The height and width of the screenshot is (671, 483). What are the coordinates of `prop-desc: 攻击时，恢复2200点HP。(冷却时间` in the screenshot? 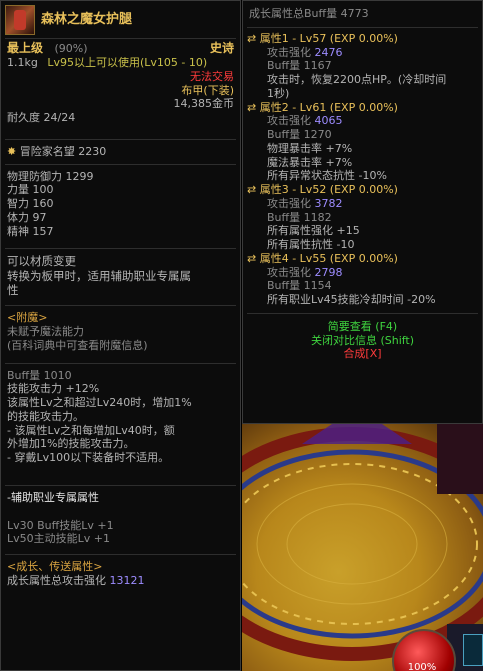 It's located at (357, 79).